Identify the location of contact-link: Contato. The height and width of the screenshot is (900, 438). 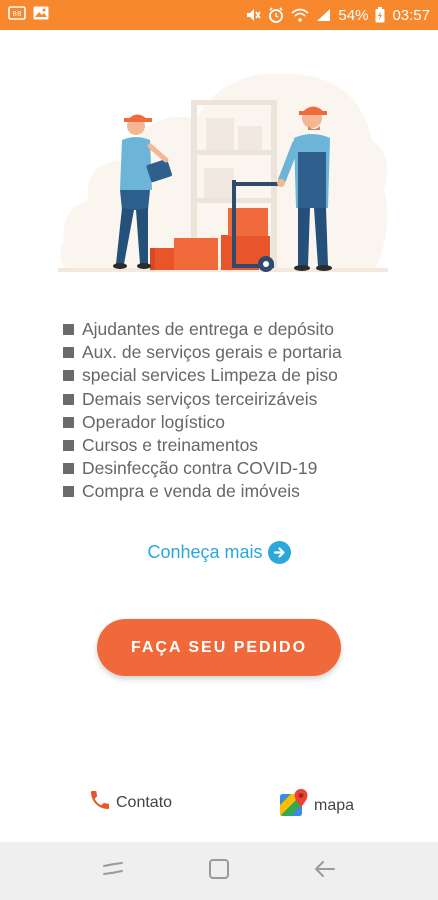
(130, 802).